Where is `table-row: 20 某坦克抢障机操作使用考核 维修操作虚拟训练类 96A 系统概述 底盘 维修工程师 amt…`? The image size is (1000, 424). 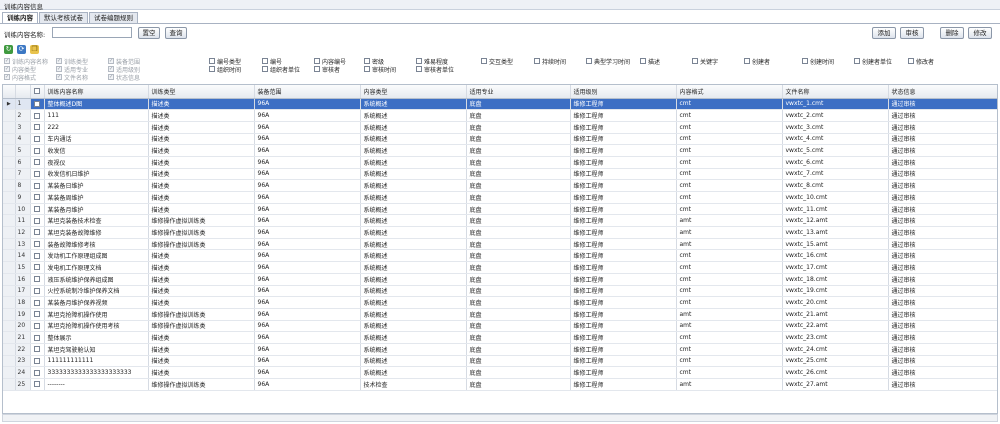 table-row: 20 某坦克抢障机操作使用考核 维修操作虚拟训练类 96A 系统概述 底盘 维修工程师 amt… is located at coordinates (500, 326).